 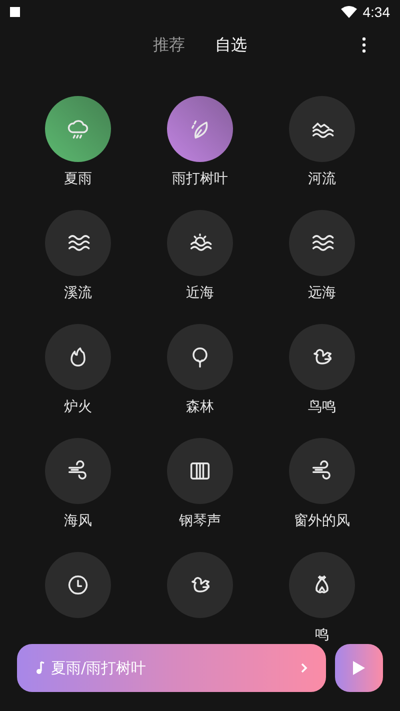 I want to click on sound-label: 近海, so click(x=200, y=293).